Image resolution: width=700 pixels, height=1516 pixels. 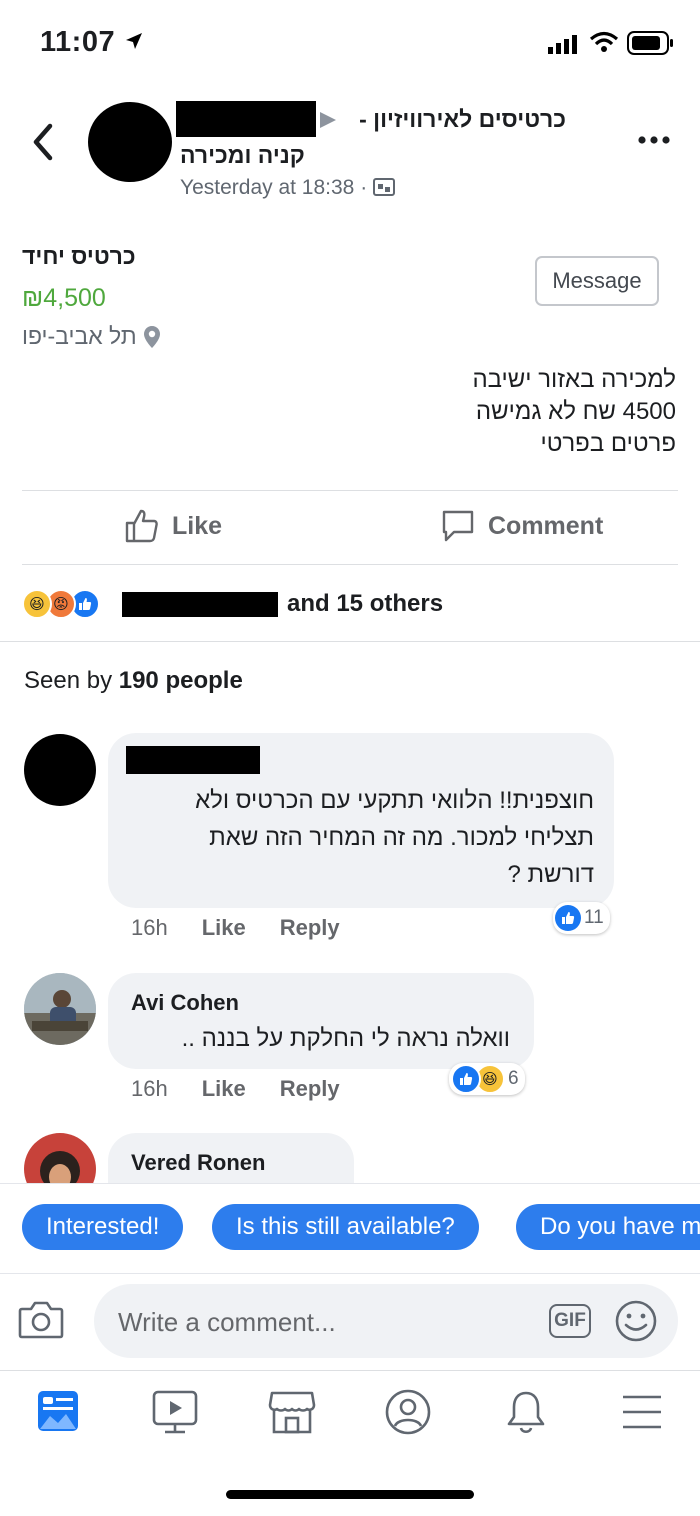 What do you see at coordinates (604, 44) in the screenshot?
I see `wifi-icon` at bounding box center [604, 44].